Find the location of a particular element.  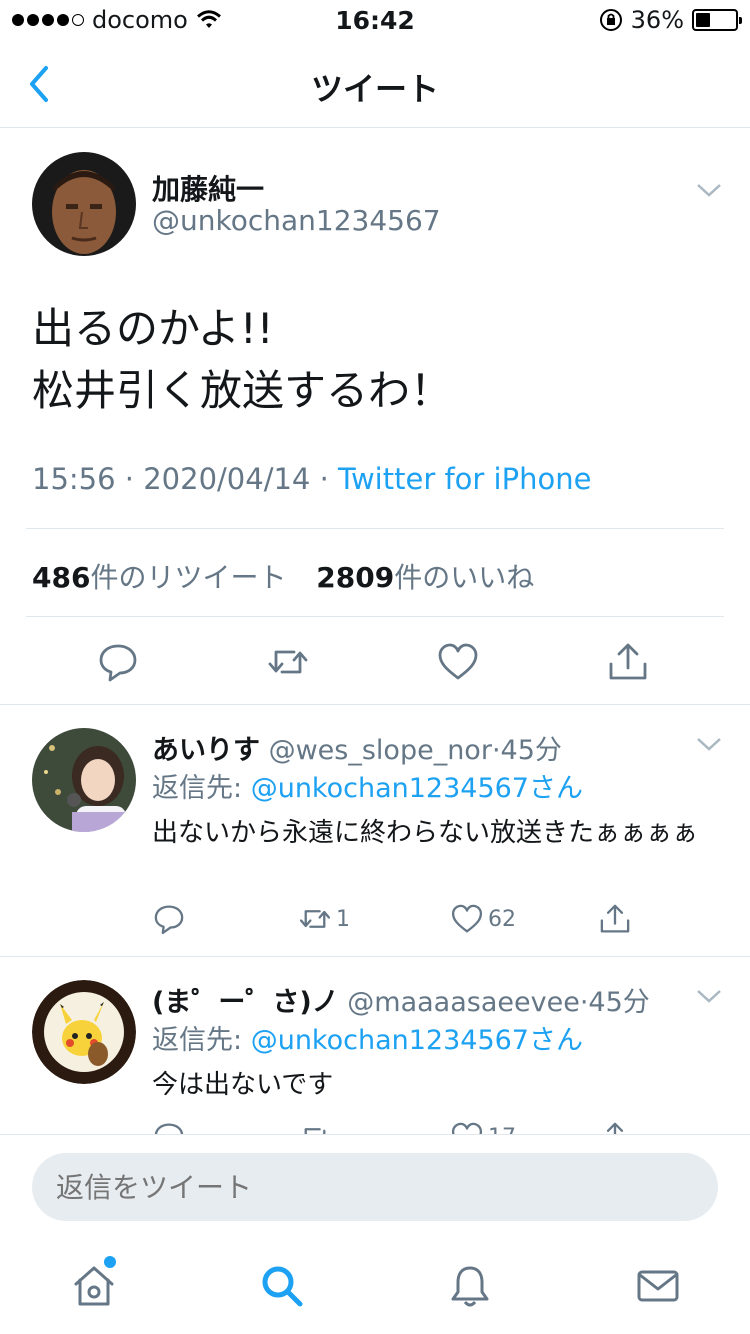

tweet-time: 15:56 is located at coordinates (74, 479).